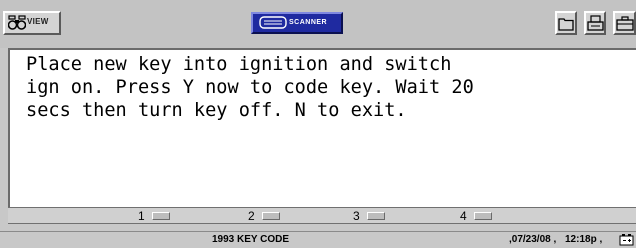 This screenshot has height=248, width=636. I want to click on function-key-number: 1, so click(141, 216).